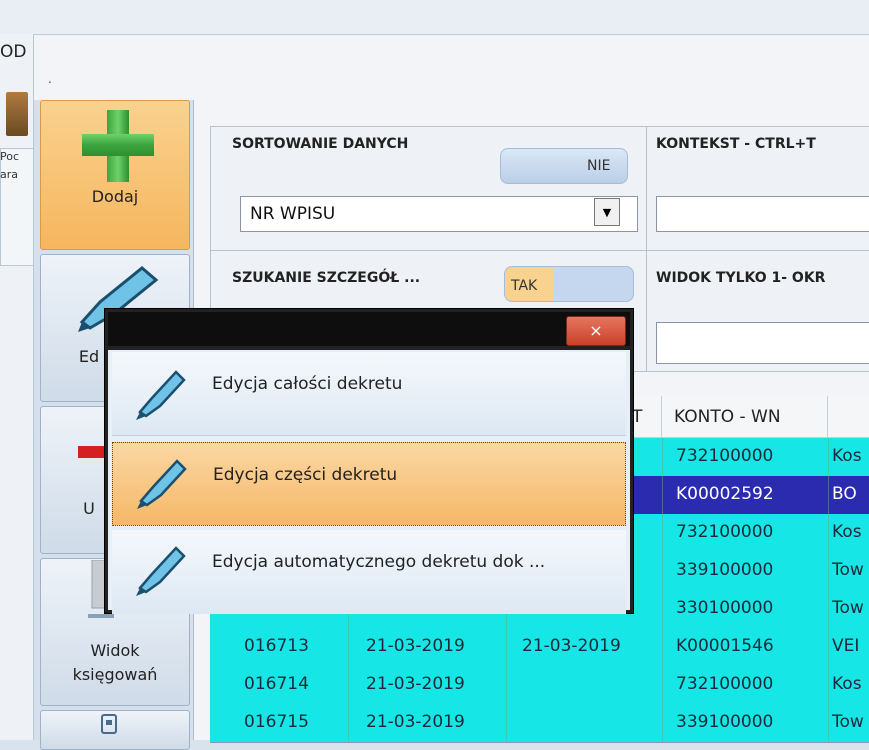  What do you see at coordinates (596, 331) in the screenshot?
I see `close-icon: ×` at bounding box center [596, 331].